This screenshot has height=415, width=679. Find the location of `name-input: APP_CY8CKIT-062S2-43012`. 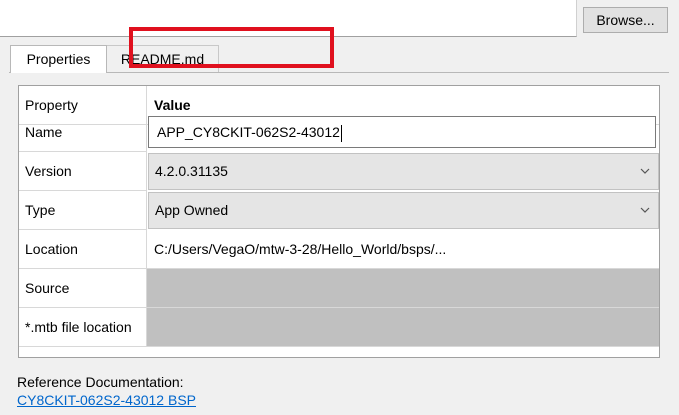

name-input: APP_CY8CKIT-062S2-43012 is located at coordinates (402, 132).